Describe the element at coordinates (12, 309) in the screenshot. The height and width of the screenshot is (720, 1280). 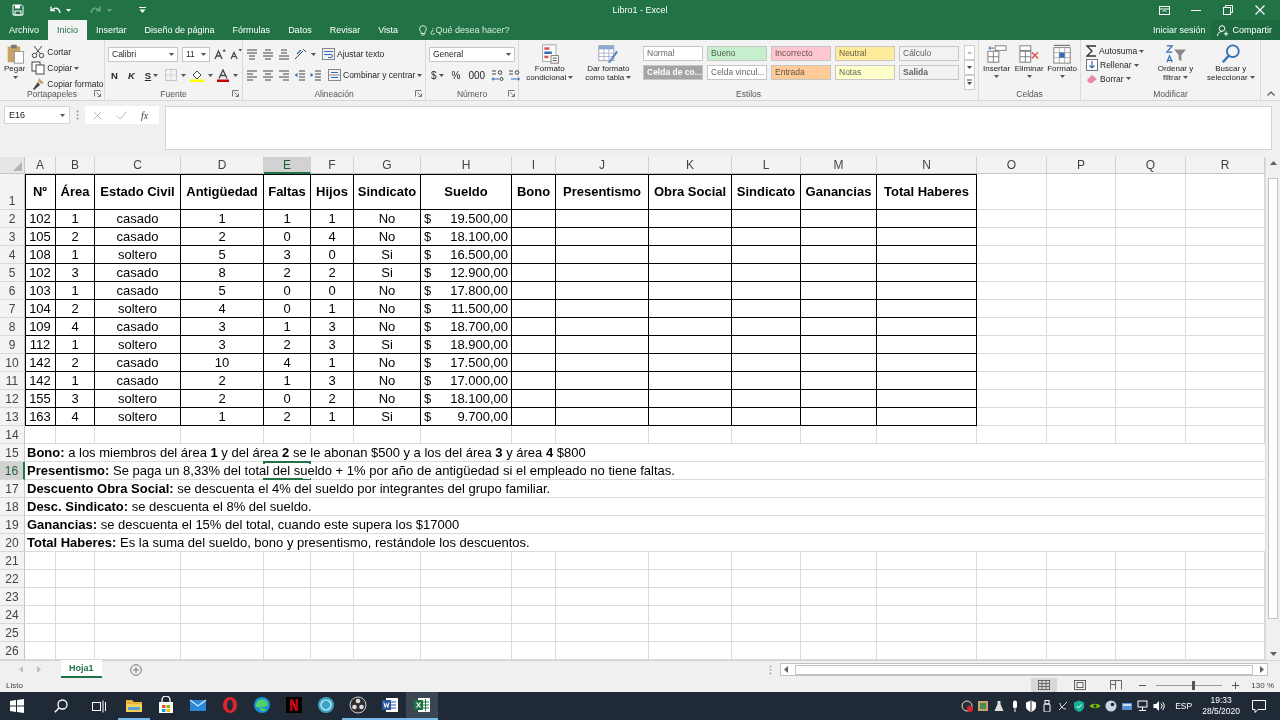
I see `row-header: 7` at that location.